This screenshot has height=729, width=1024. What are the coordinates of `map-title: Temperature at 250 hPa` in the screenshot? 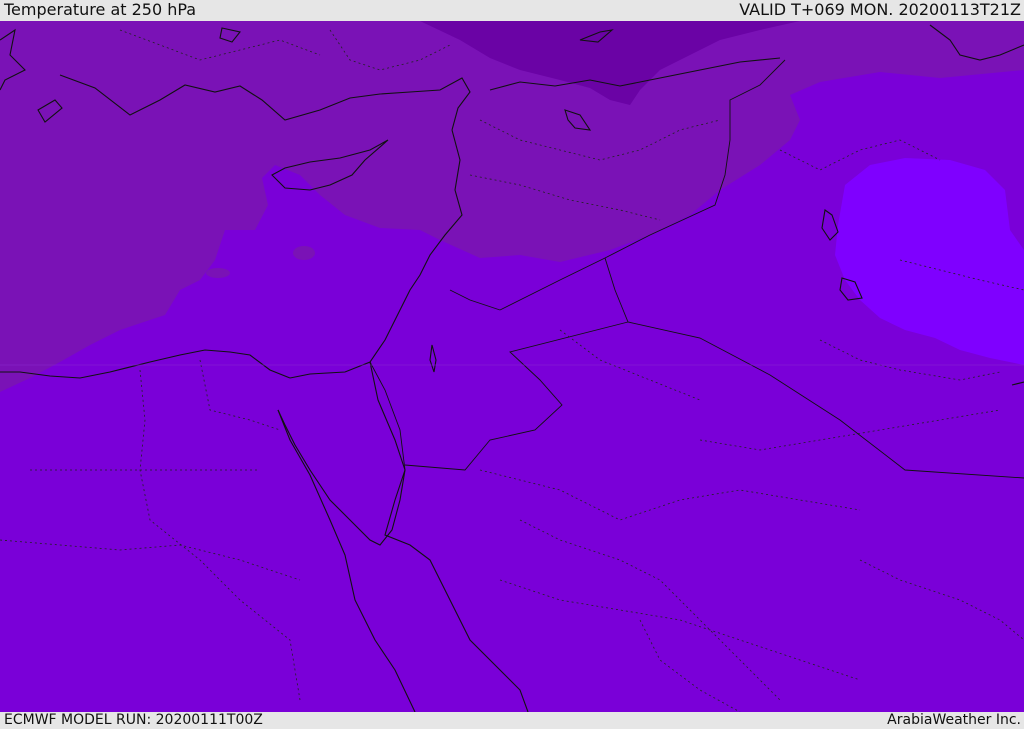 It's located at (100, 9).